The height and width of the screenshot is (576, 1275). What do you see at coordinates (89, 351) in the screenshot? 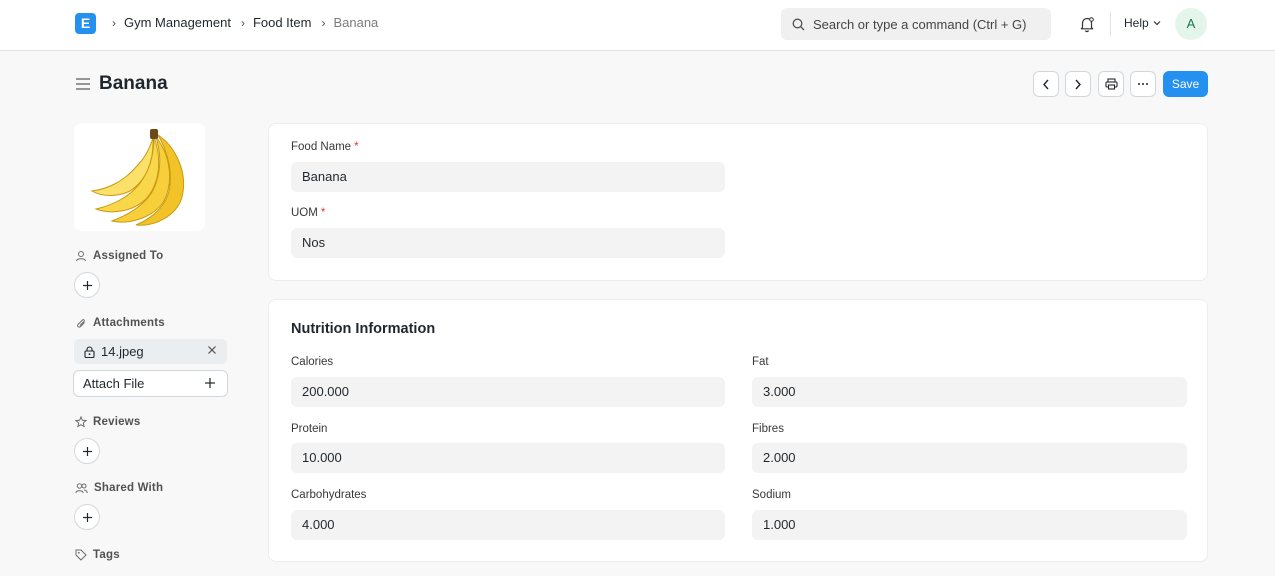
I see `lock-icon` at bounding box center [89, 351].